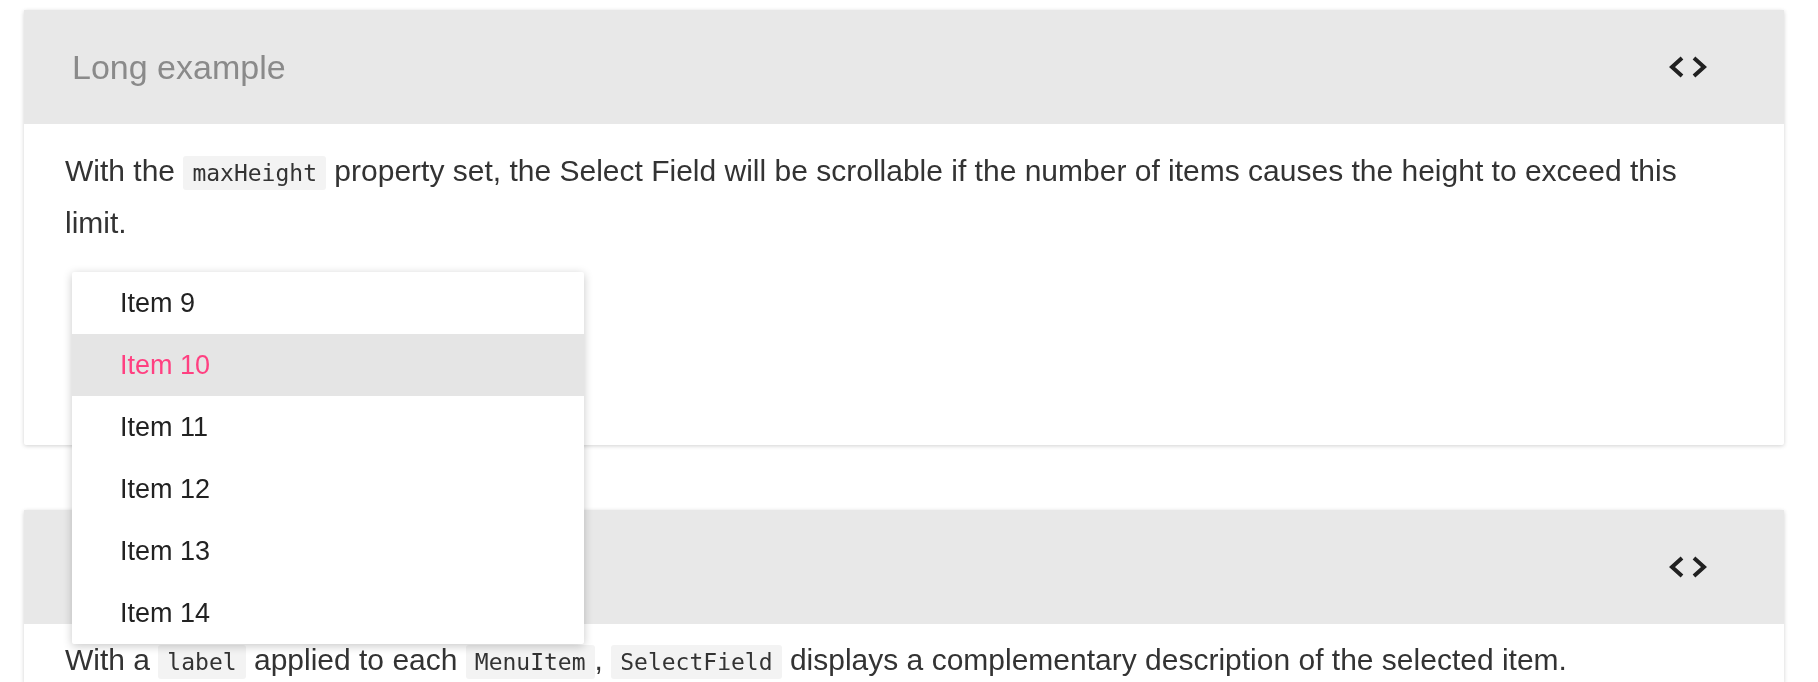 The height and width of the screenshot is (682, 1818). Describe the element at coordinates (328, 427) in the screenshot. I see `menu-item: Item 11` at that location.